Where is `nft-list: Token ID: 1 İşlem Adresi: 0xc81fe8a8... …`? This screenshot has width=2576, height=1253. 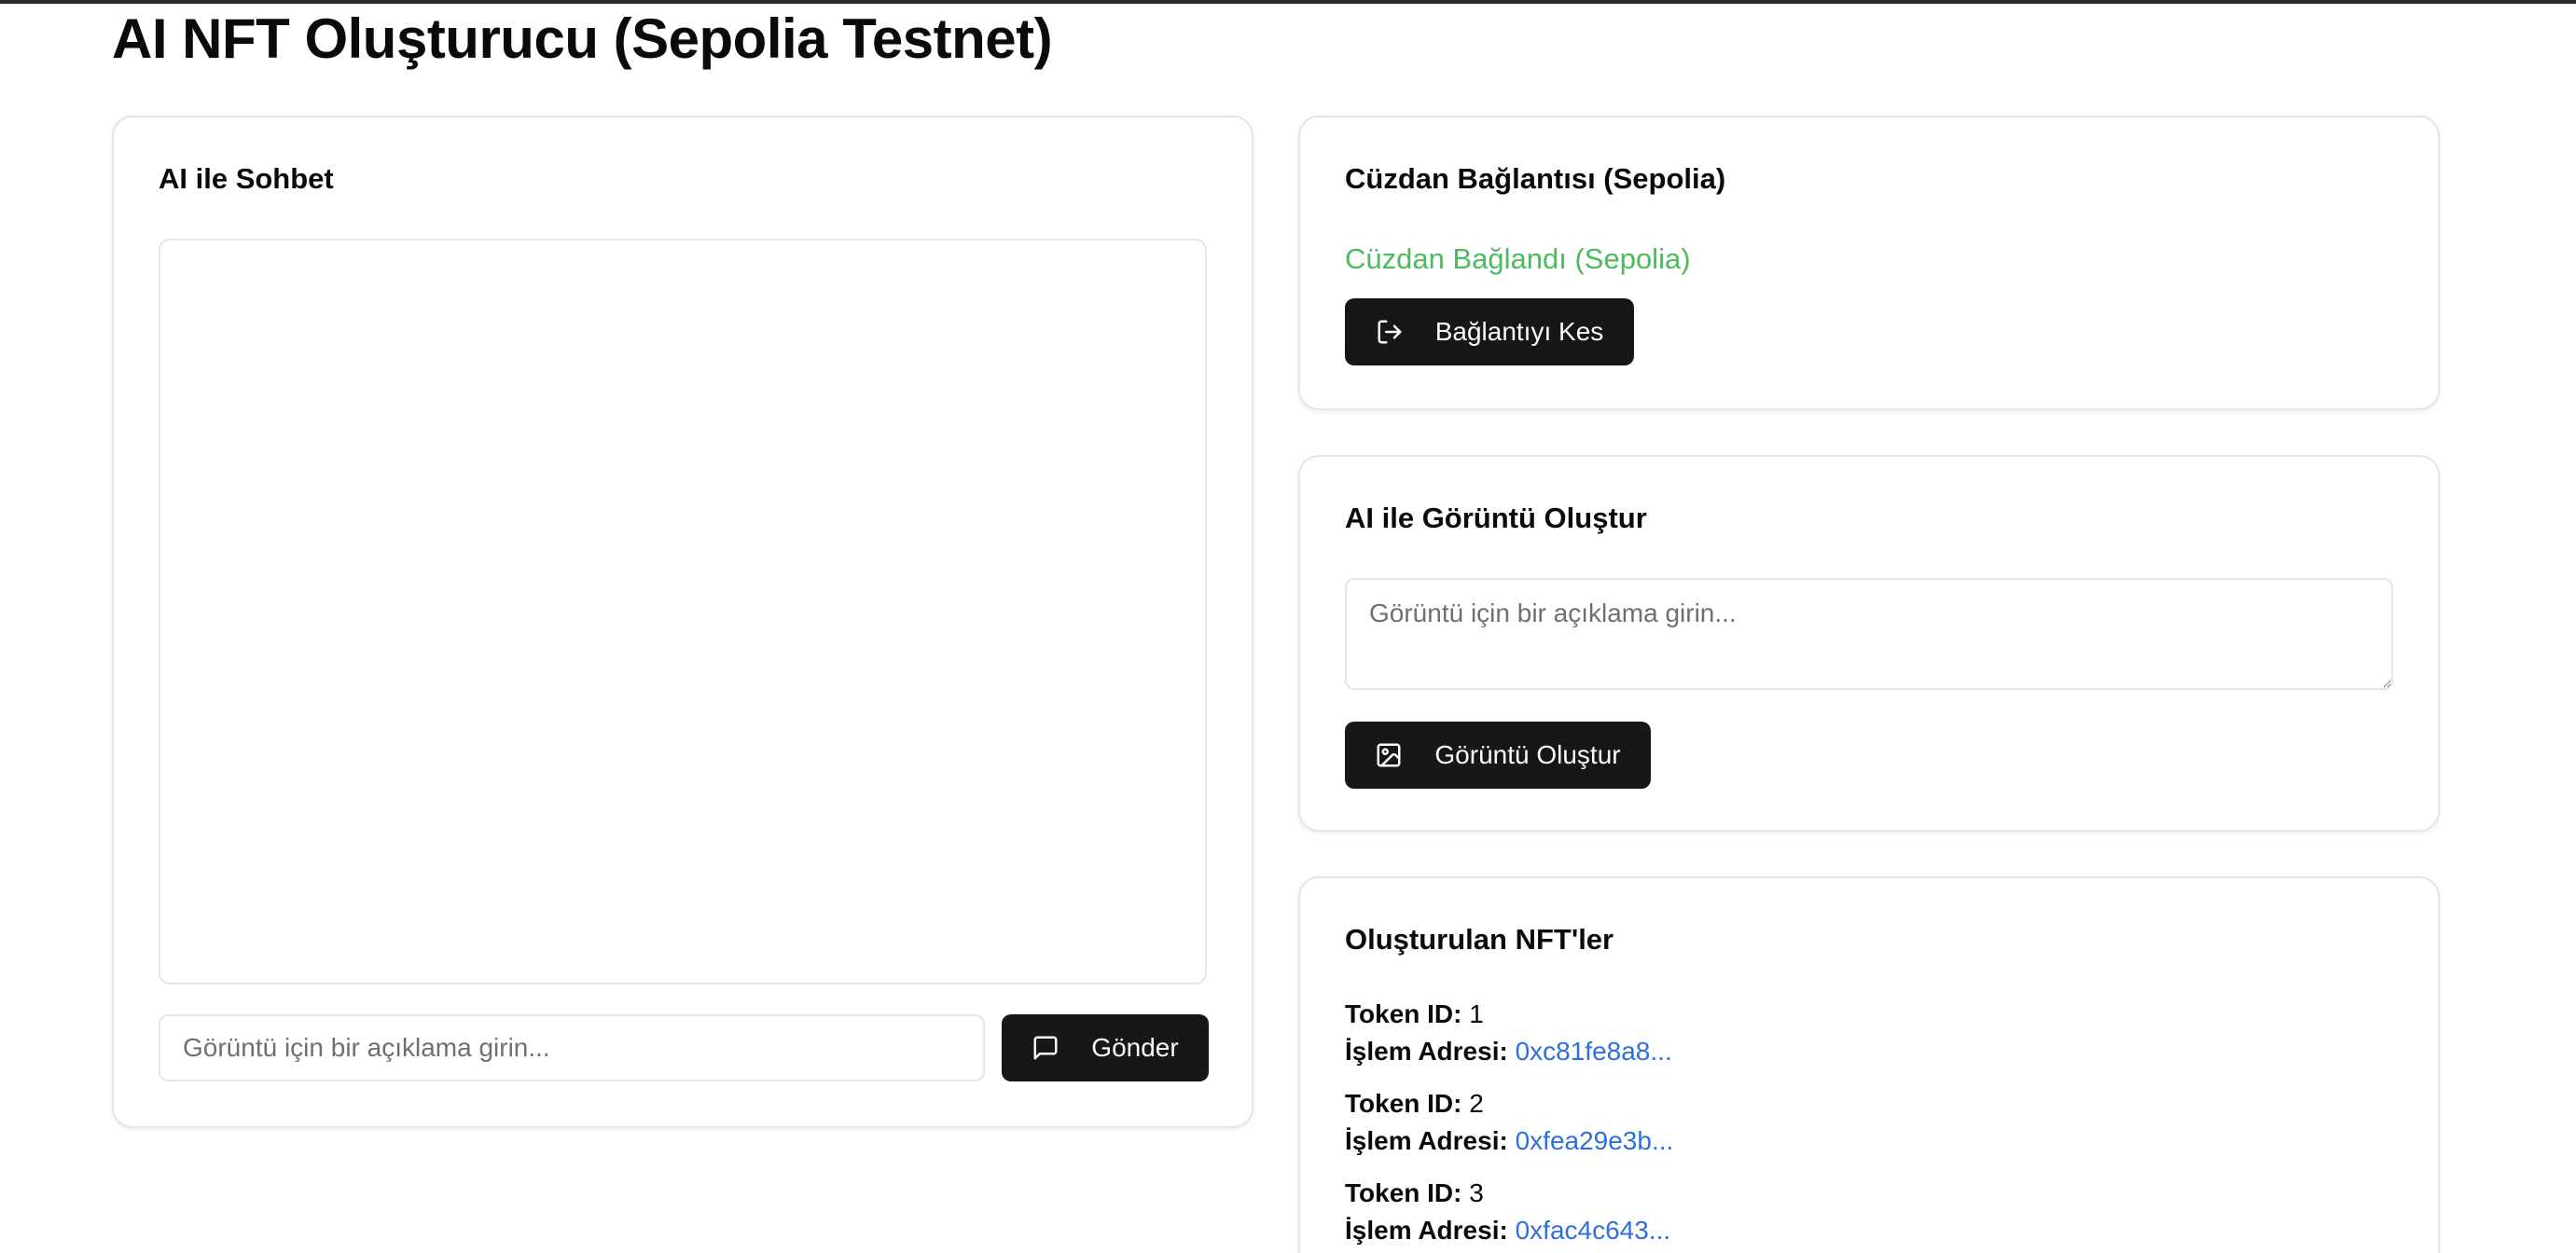 nft-list: Token ID: 1 İşlem Adresi: 0xc81fe8a8... … is located at coordinates (1509, 1124).